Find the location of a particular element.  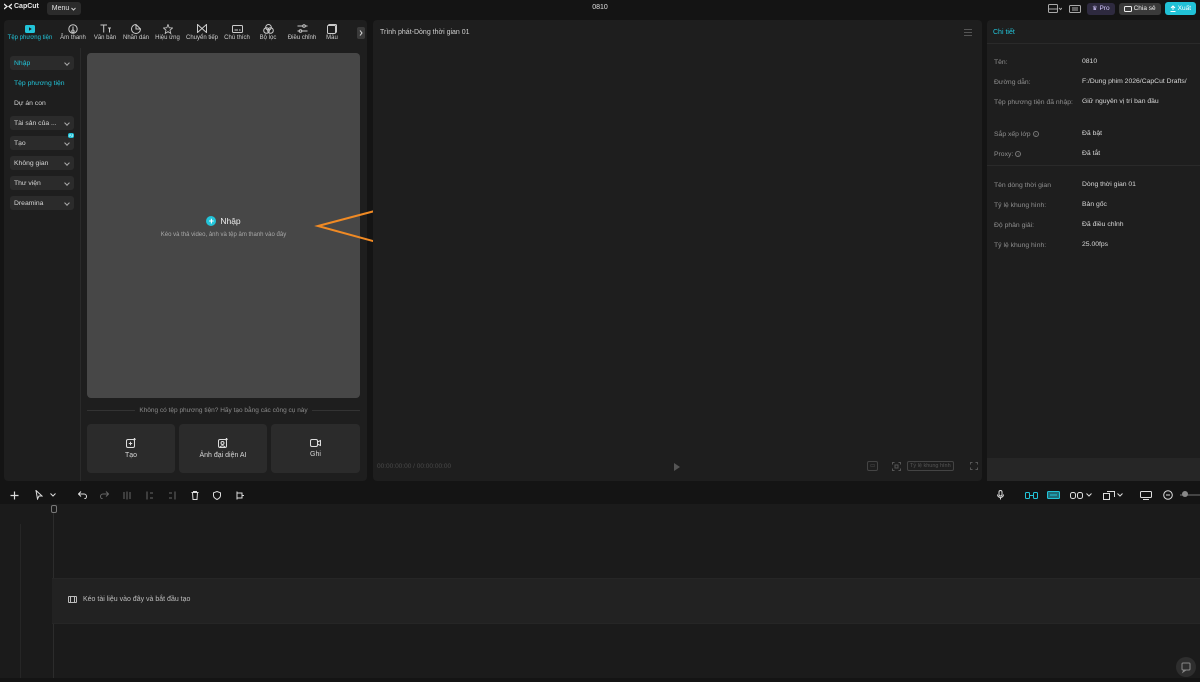

card-label: Ảnh đại diện AI is located at coordinates (223, 455).